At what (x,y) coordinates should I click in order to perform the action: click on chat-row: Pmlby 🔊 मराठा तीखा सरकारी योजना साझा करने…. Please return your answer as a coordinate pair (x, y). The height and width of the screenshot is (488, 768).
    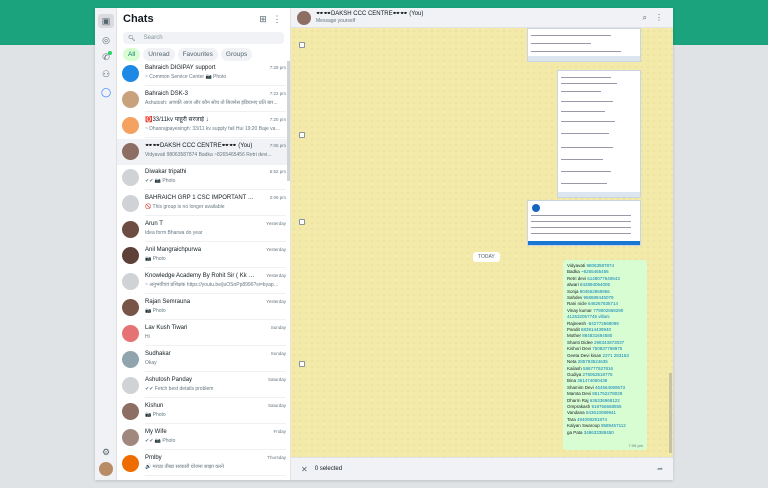
    Looking at the image, I should click on (203, 464).